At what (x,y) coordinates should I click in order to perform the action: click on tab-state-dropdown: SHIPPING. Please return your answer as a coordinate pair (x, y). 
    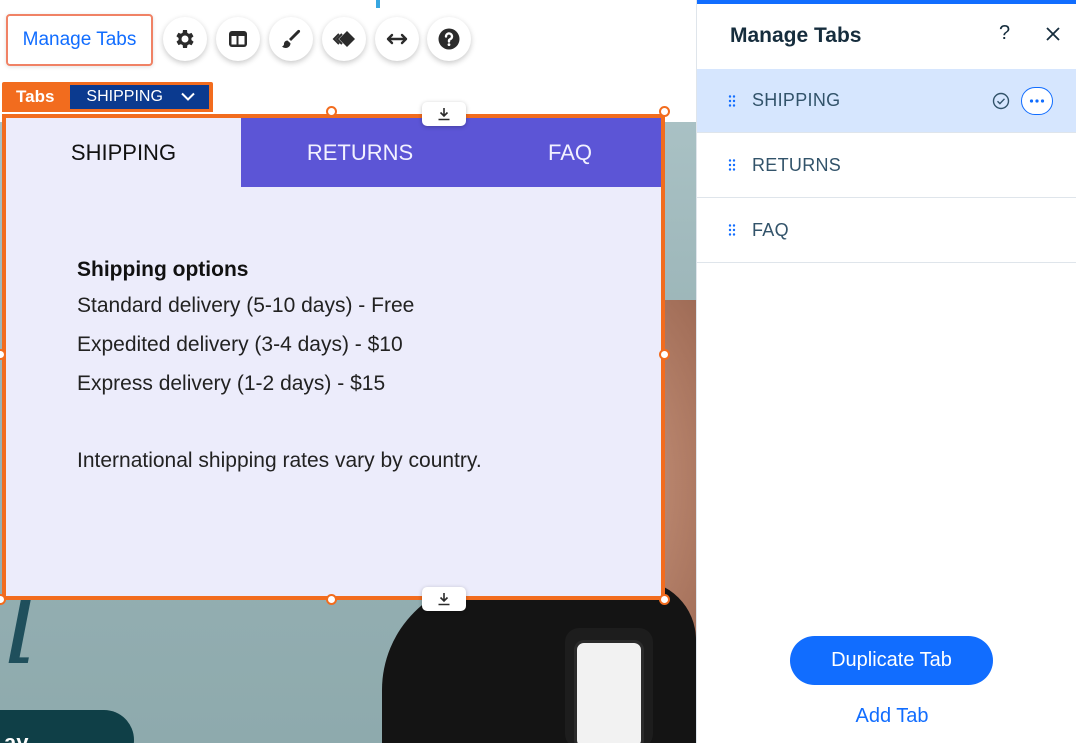
    Looking at the image, I should click on (139, 97).